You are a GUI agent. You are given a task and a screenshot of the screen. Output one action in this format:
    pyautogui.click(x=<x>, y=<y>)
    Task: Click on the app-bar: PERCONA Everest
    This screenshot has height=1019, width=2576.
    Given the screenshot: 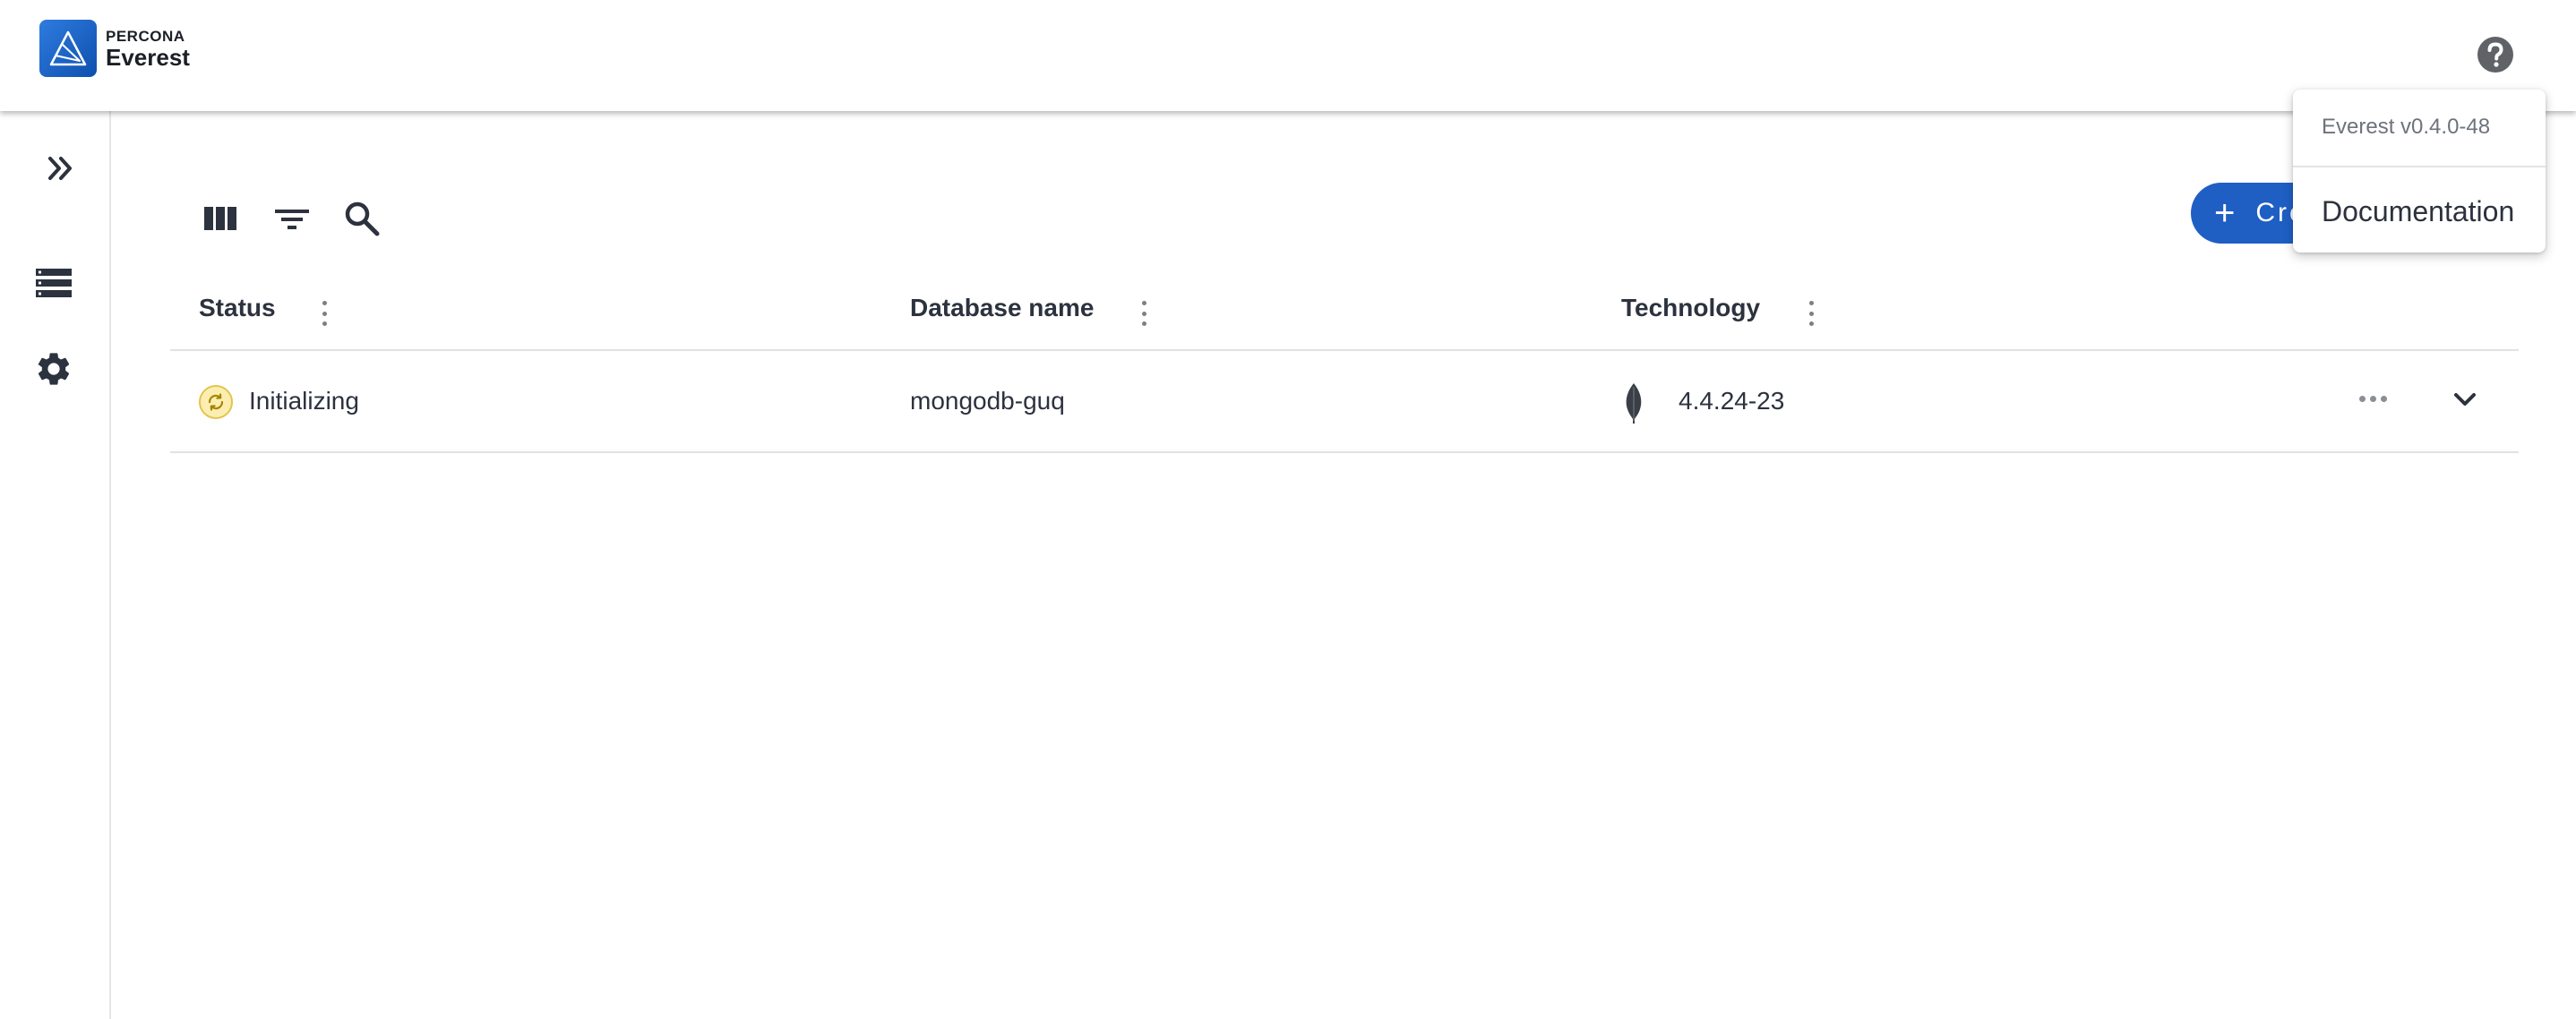 What is the action you would take?
    pyautogui.click(x=1288, y=56)
    